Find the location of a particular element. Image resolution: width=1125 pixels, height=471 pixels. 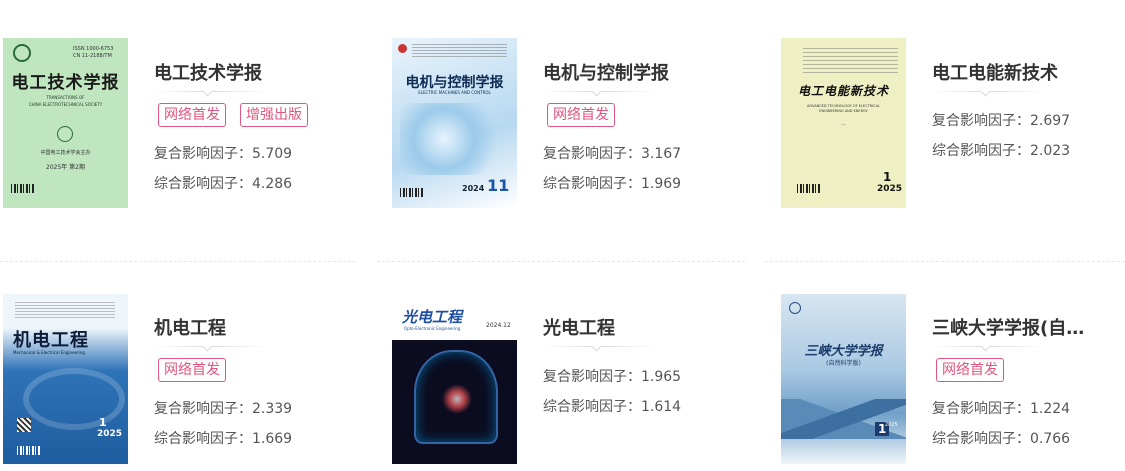

cover-subtitle: Opto-Electronic Engineering is located at coordinates (432, 328).